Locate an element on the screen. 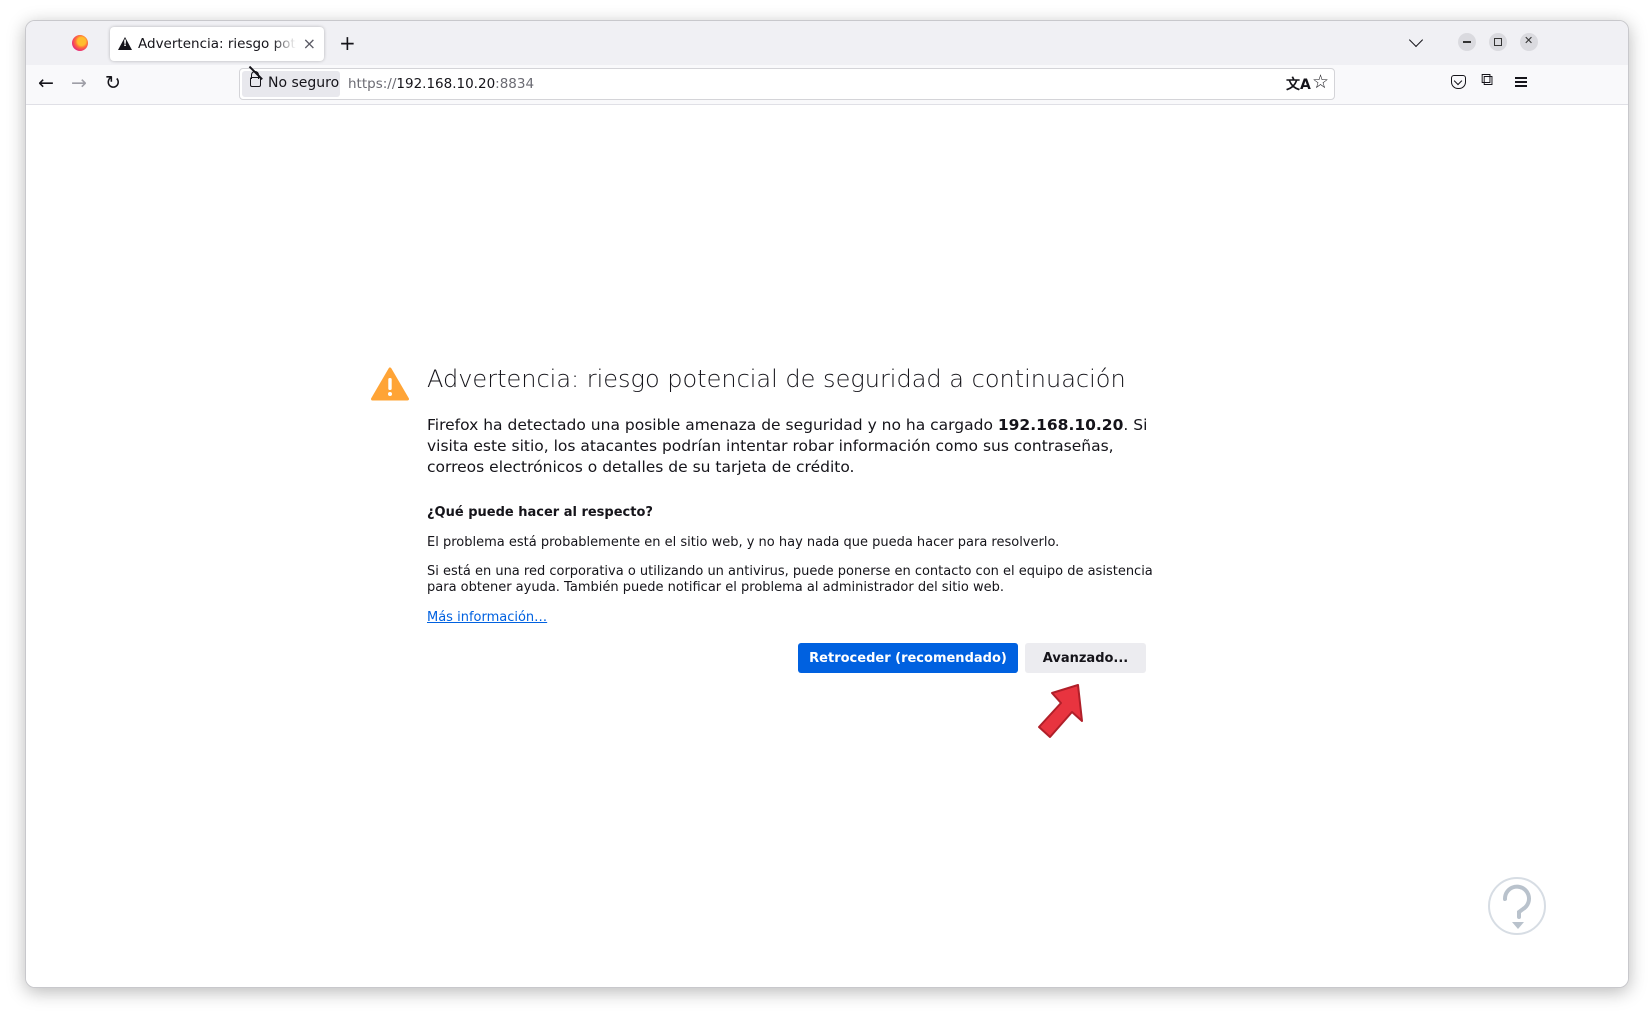  minimize-button is located at coordinates (1467, 42).